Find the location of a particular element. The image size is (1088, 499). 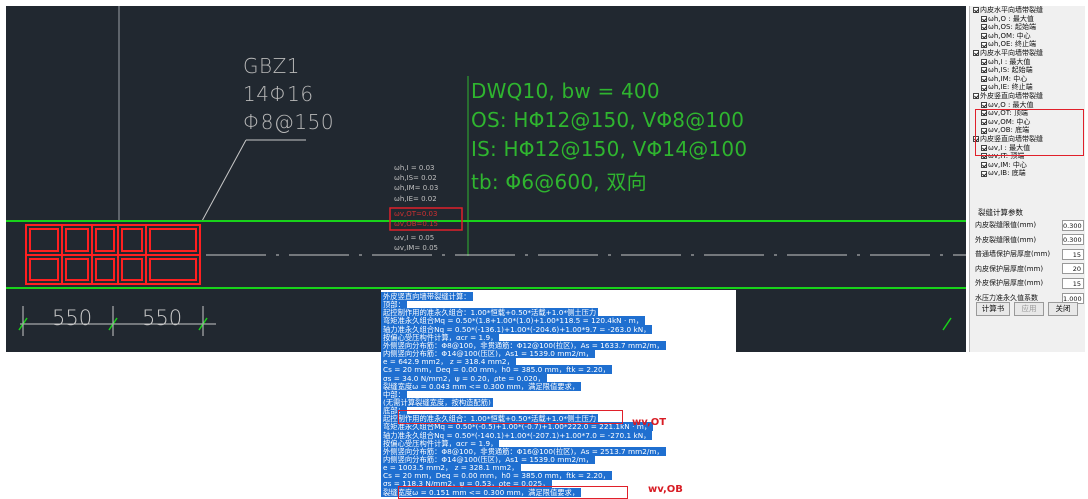

crack-label: ωh,IM= 0.03 is located at coordinates (416, 188).